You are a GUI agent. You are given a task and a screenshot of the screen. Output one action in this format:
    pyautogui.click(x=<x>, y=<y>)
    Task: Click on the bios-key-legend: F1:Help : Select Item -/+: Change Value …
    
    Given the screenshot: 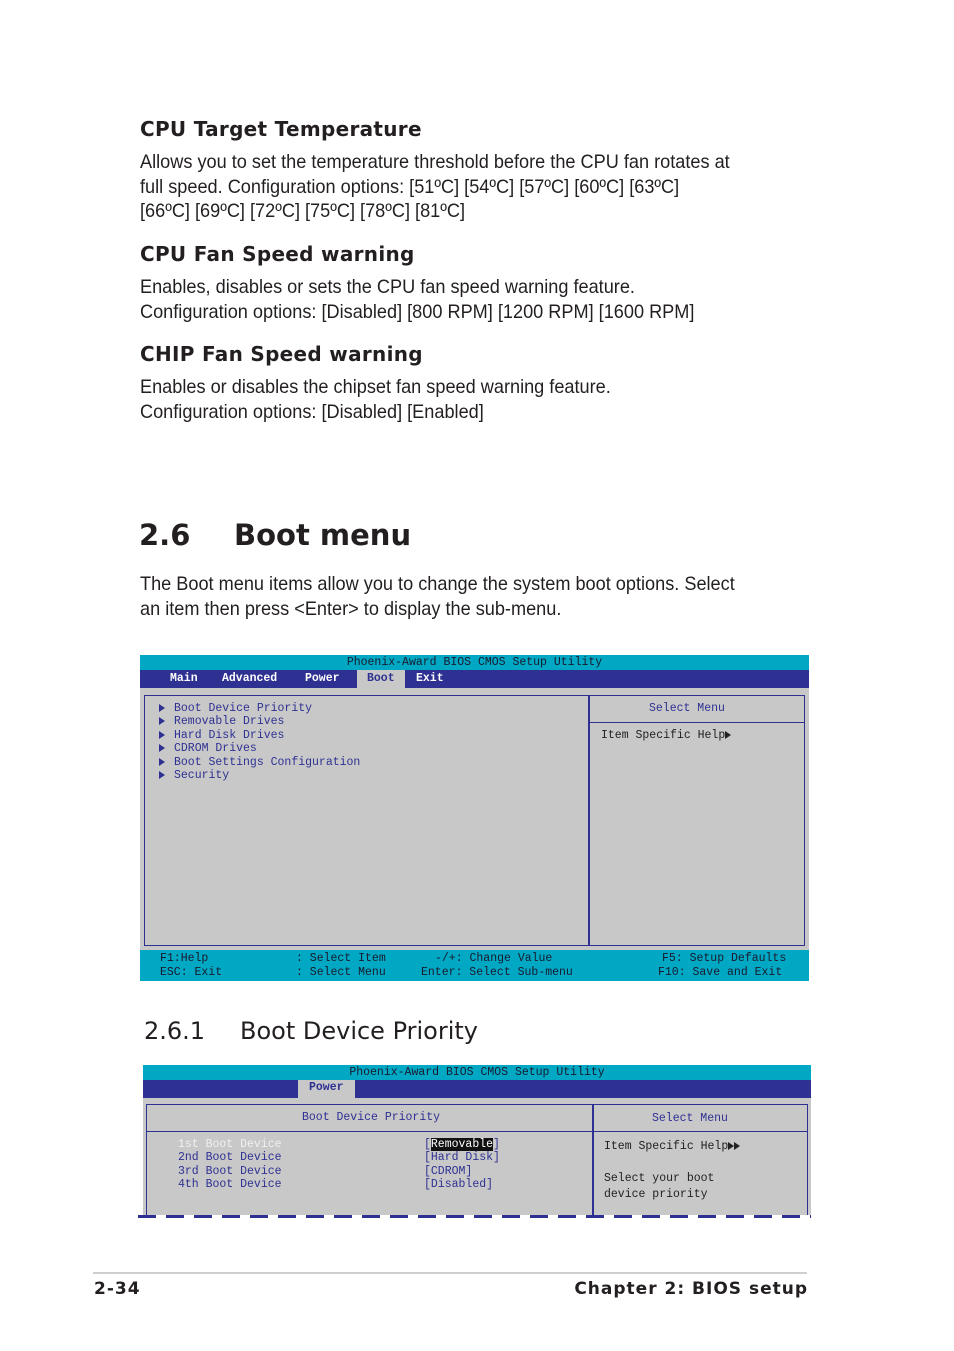 What is the action you would take?
    pyautogui.click(x=474, y=965)
    